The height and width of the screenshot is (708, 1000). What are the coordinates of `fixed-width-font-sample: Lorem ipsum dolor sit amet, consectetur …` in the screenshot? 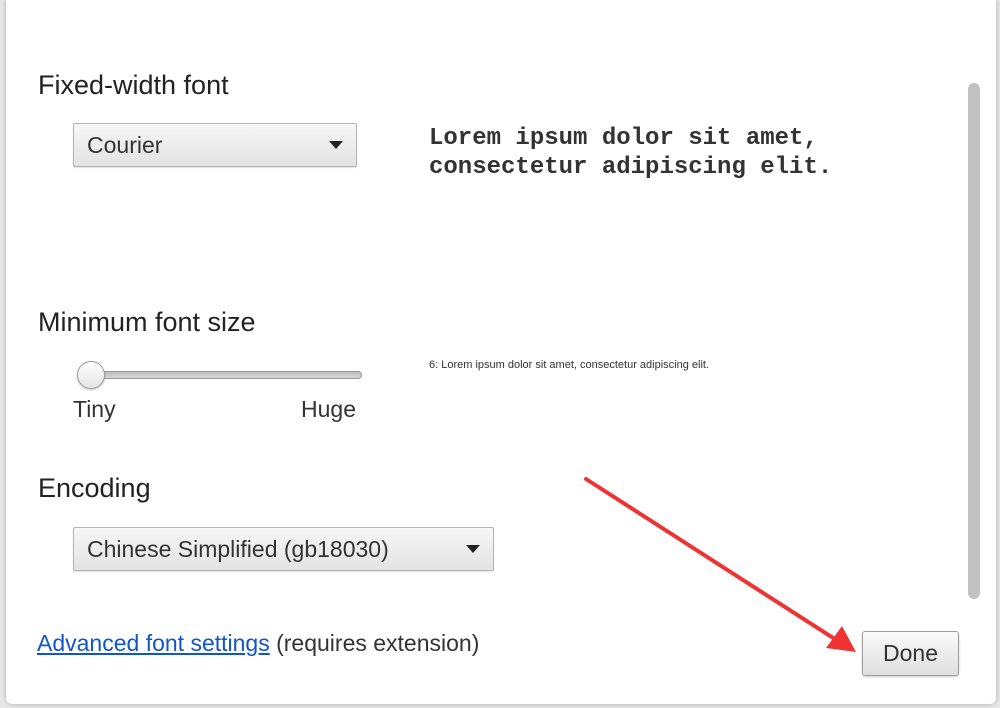 It's located at (630, 153).